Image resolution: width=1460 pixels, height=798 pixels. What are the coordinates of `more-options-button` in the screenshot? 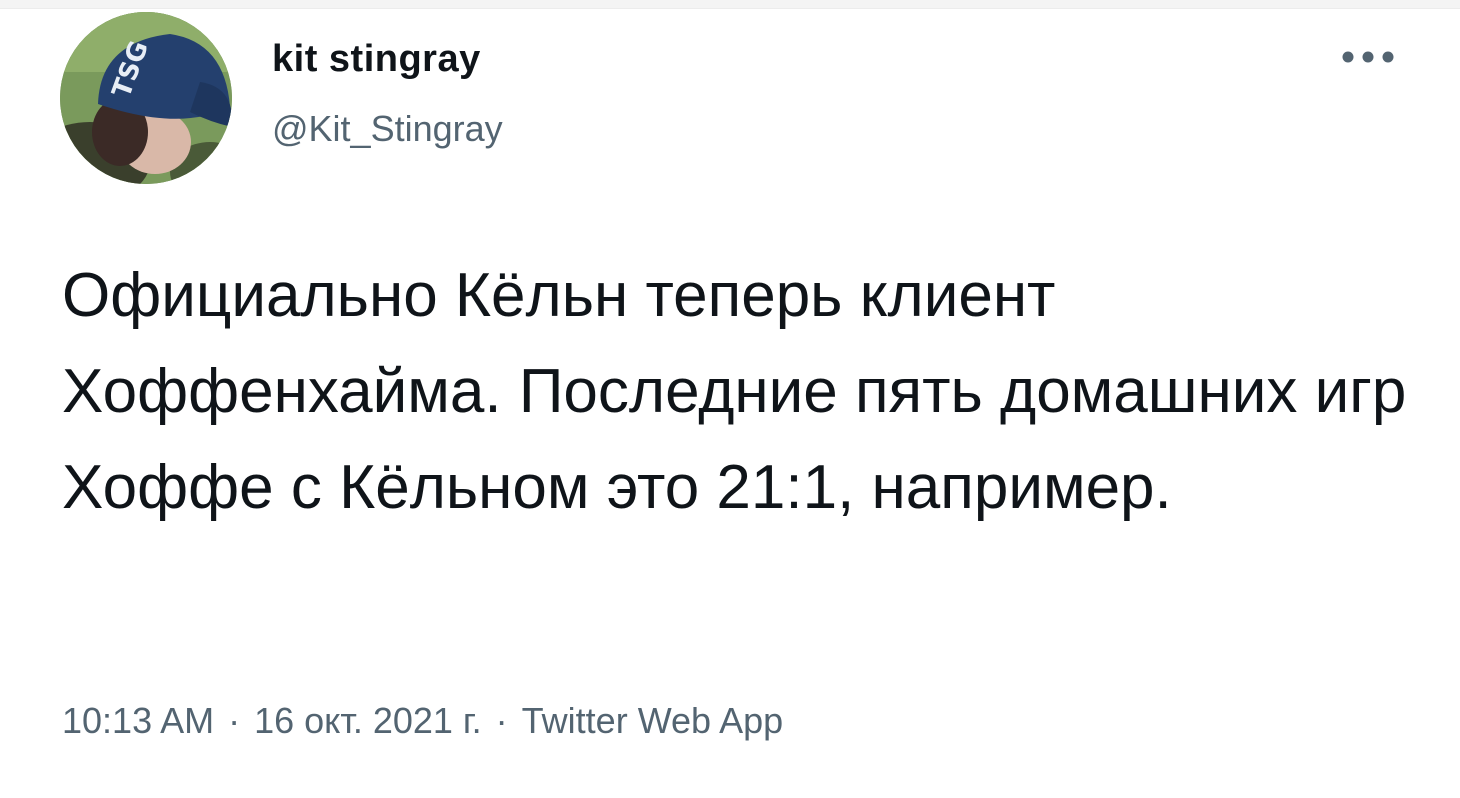 It's located at (1368, 57).